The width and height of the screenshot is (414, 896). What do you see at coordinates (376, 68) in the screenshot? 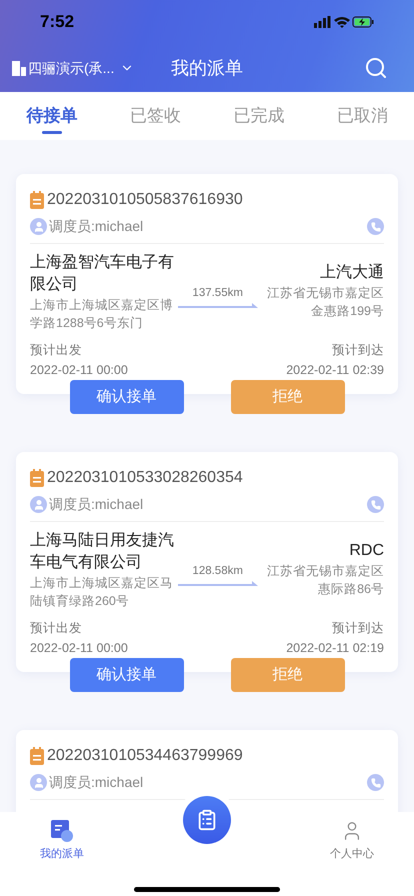
I see `search-icon` at bounding box center [376, 68].